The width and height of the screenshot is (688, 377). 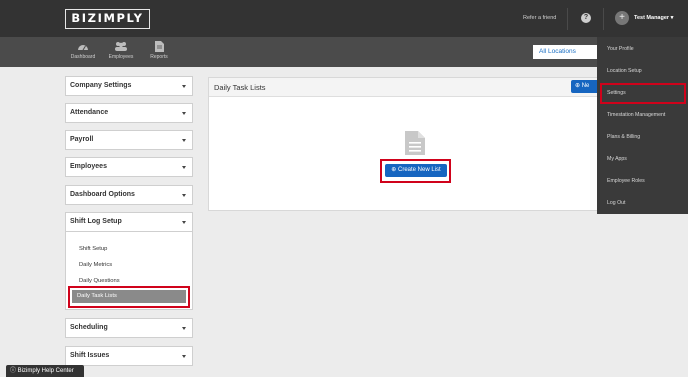 I want to click on sidebar-section-dashboard-options: Dashboard Options, so click(x=129, y=195).